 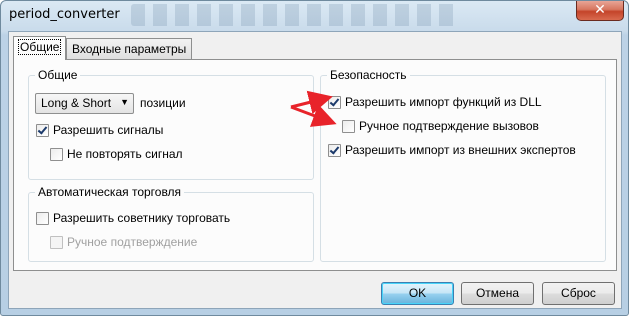 What do you see at coordinates (110, 192) in the screenshot?
I see `auto-trading-group-title: Автоматическая торговля` at bounding box center [110, 192].